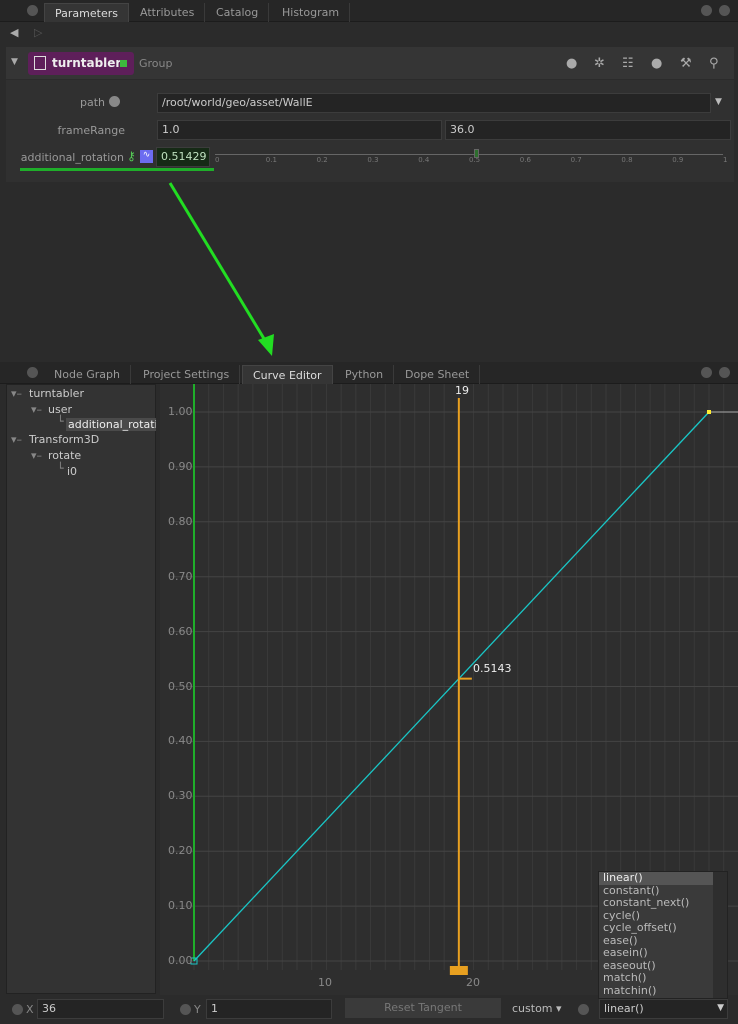  Describe the element at coordinates (458, 970) in the screenshot. I see `playhead-handle` at that location.